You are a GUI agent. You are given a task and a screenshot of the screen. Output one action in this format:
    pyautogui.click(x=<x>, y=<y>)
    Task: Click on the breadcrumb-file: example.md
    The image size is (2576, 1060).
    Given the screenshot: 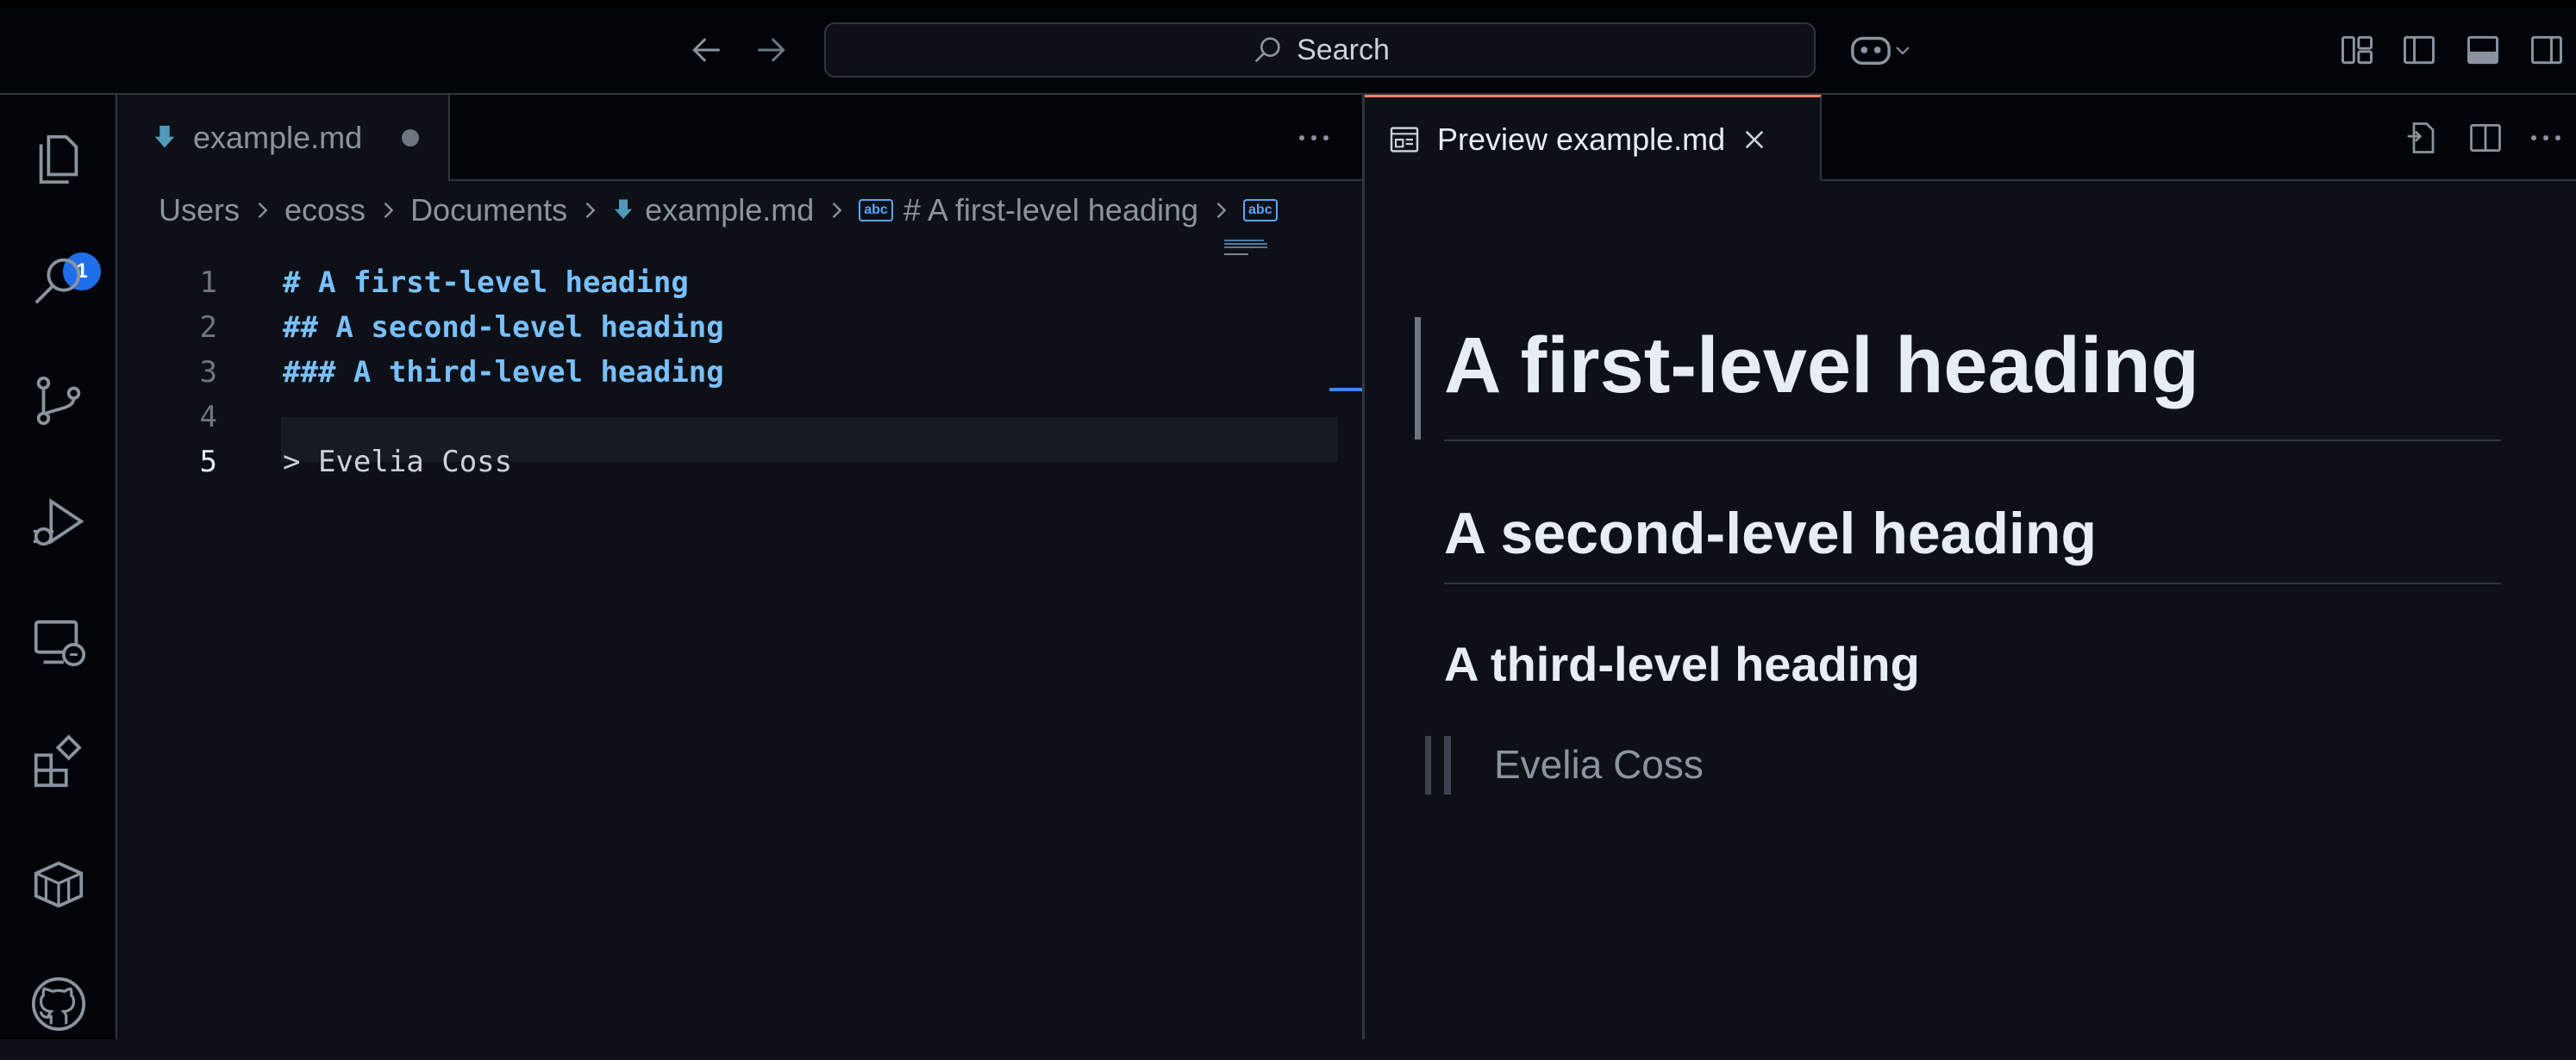 What is the action you would take?
    pyautogui.click(x=730, y=210)
    